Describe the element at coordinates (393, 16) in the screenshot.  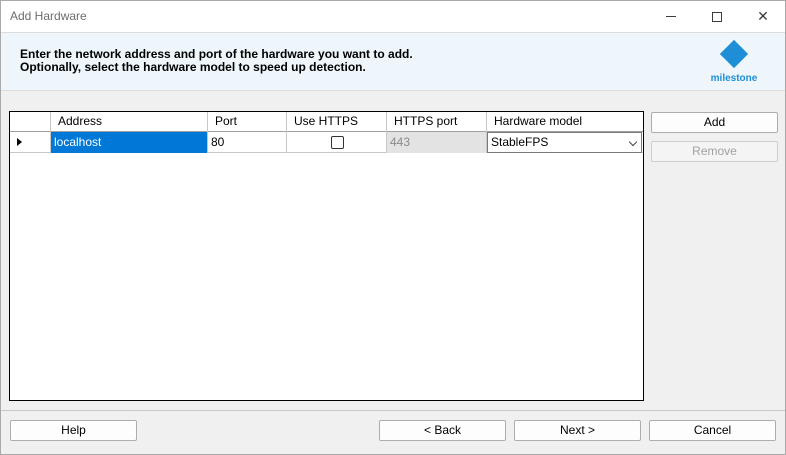
I see `title-bar: Add Hardware ✕` at that location.